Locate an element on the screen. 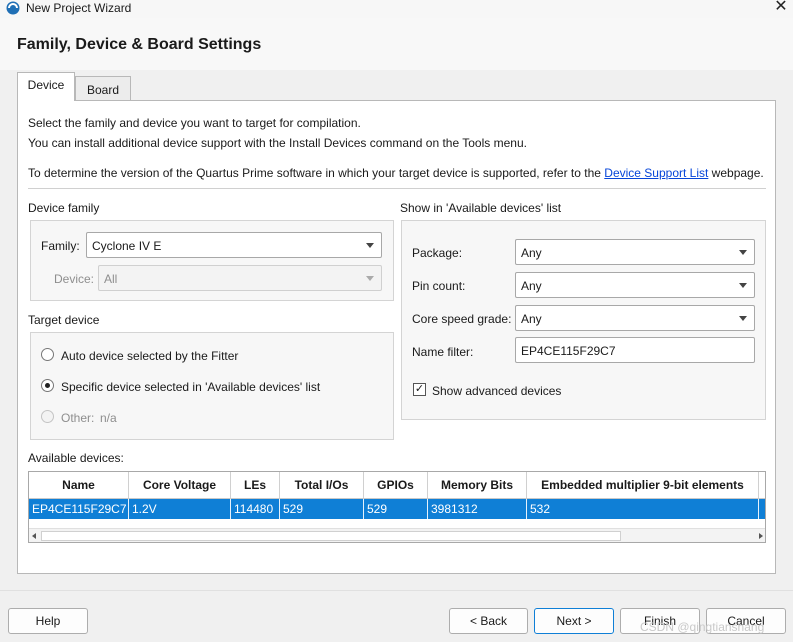 This screenshot has width=793, height=642. page-title: Family, Device & Board Settings is located at coordinates (139, 44).